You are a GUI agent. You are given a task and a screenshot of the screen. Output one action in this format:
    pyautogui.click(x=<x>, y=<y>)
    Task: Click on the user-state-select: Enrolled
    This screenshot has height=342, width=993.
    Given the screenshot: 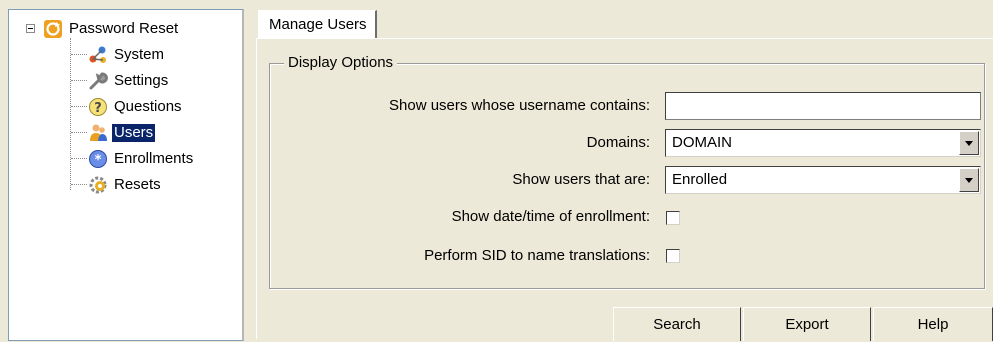 What is the action you would take?
    pyautogui.click(x=823, y=180)
    